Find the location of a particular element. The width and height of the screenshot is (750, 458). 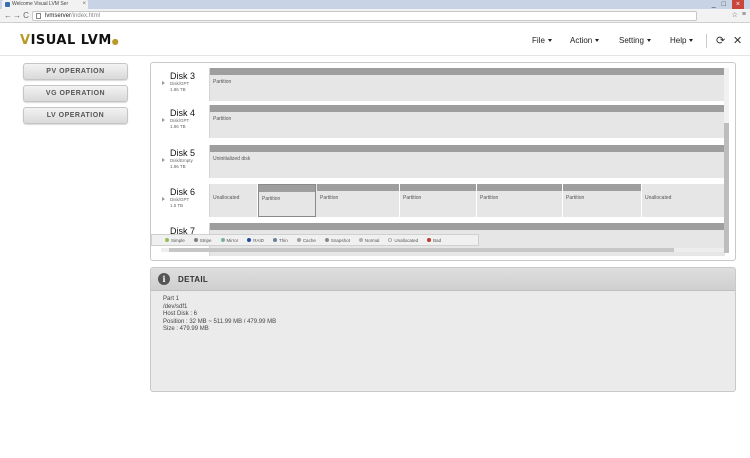

disk-label: Disk 5 Disk/Empty 1.86 TB is located at coordinates (185, 161).